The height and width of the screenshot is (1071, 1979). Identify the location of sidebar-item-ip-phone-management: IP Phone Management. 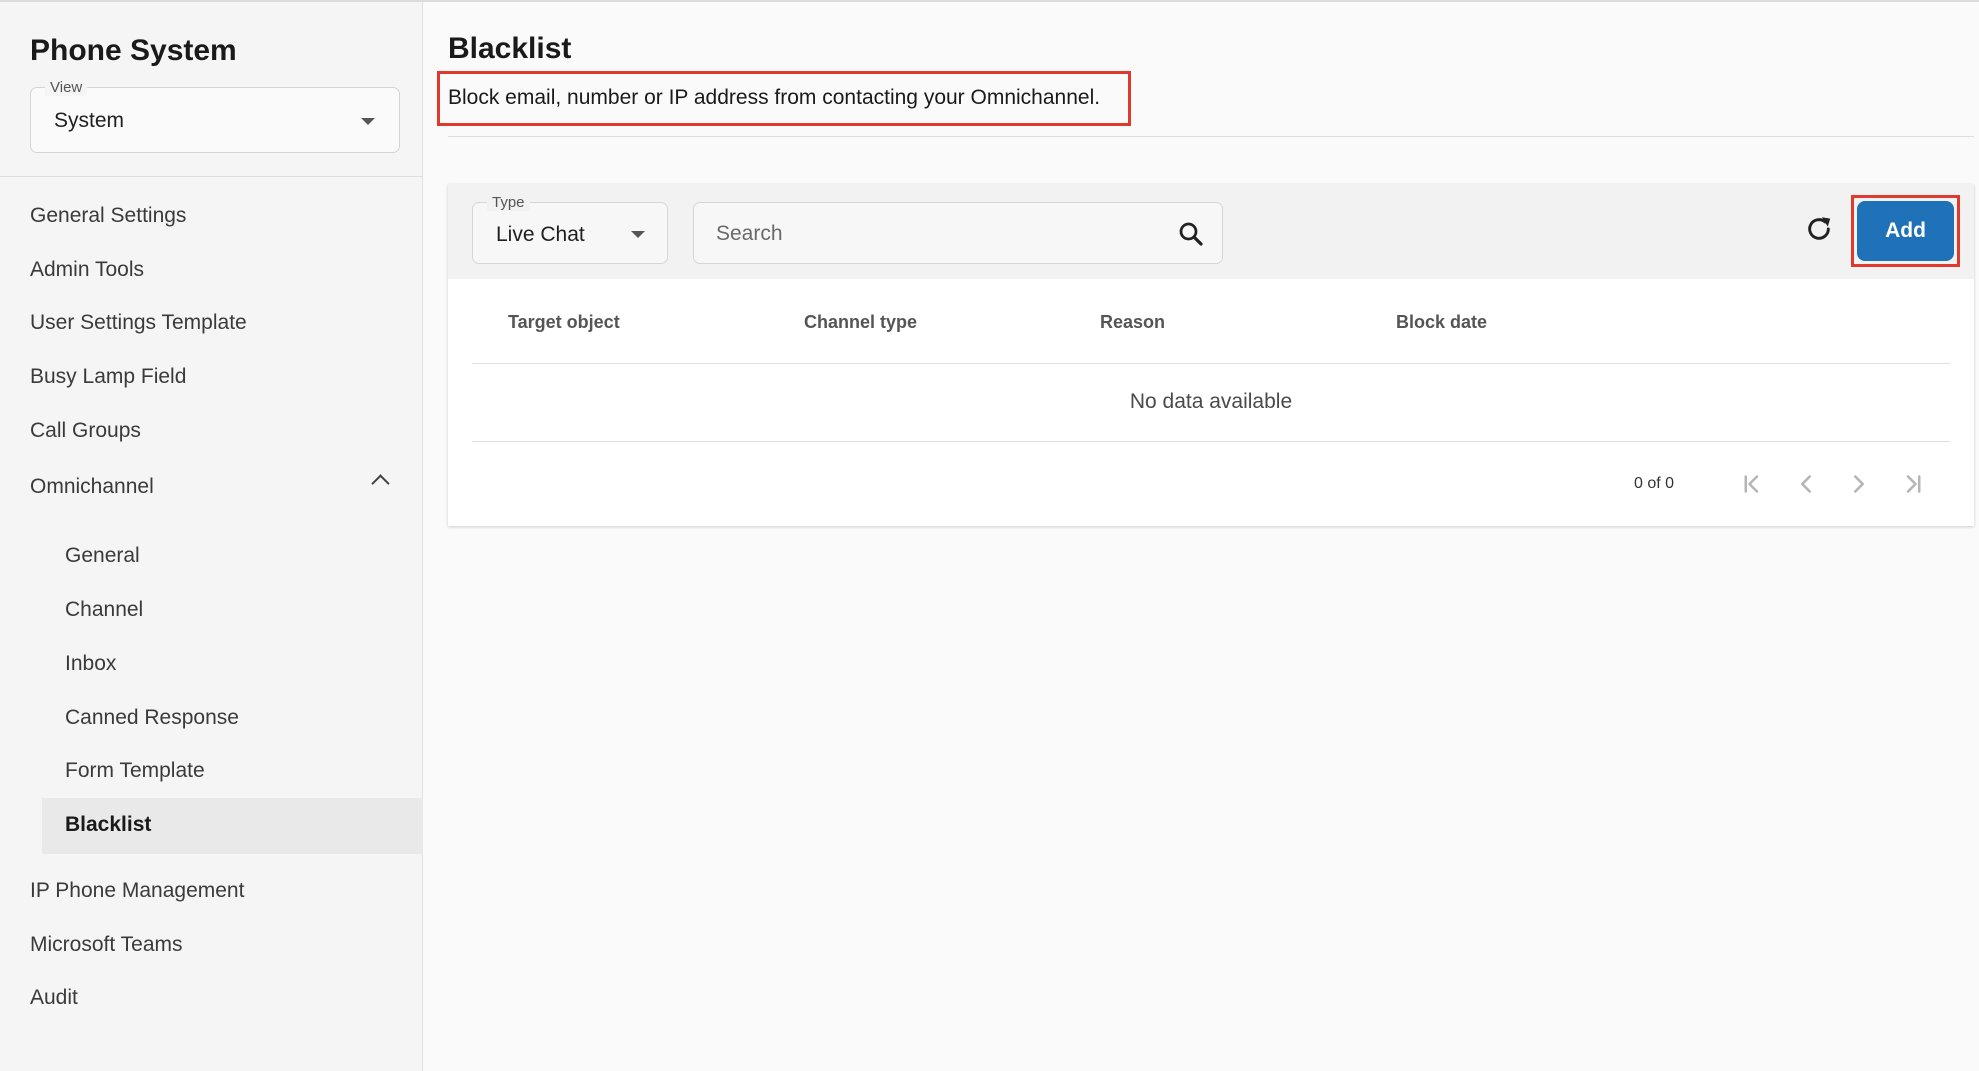
(137, 891).